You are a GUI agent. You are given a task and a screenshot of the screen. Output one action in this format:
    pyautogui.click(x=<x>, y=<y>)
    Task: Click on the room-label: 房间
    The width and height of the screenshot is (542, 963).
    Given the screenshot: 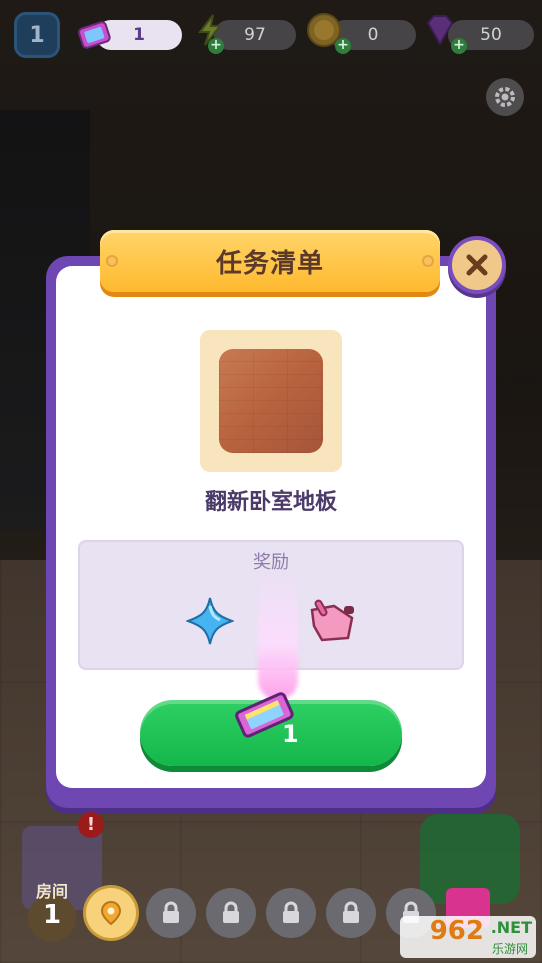 What is the action you would take?
    pyautogui.click(x=52, y=891)
    